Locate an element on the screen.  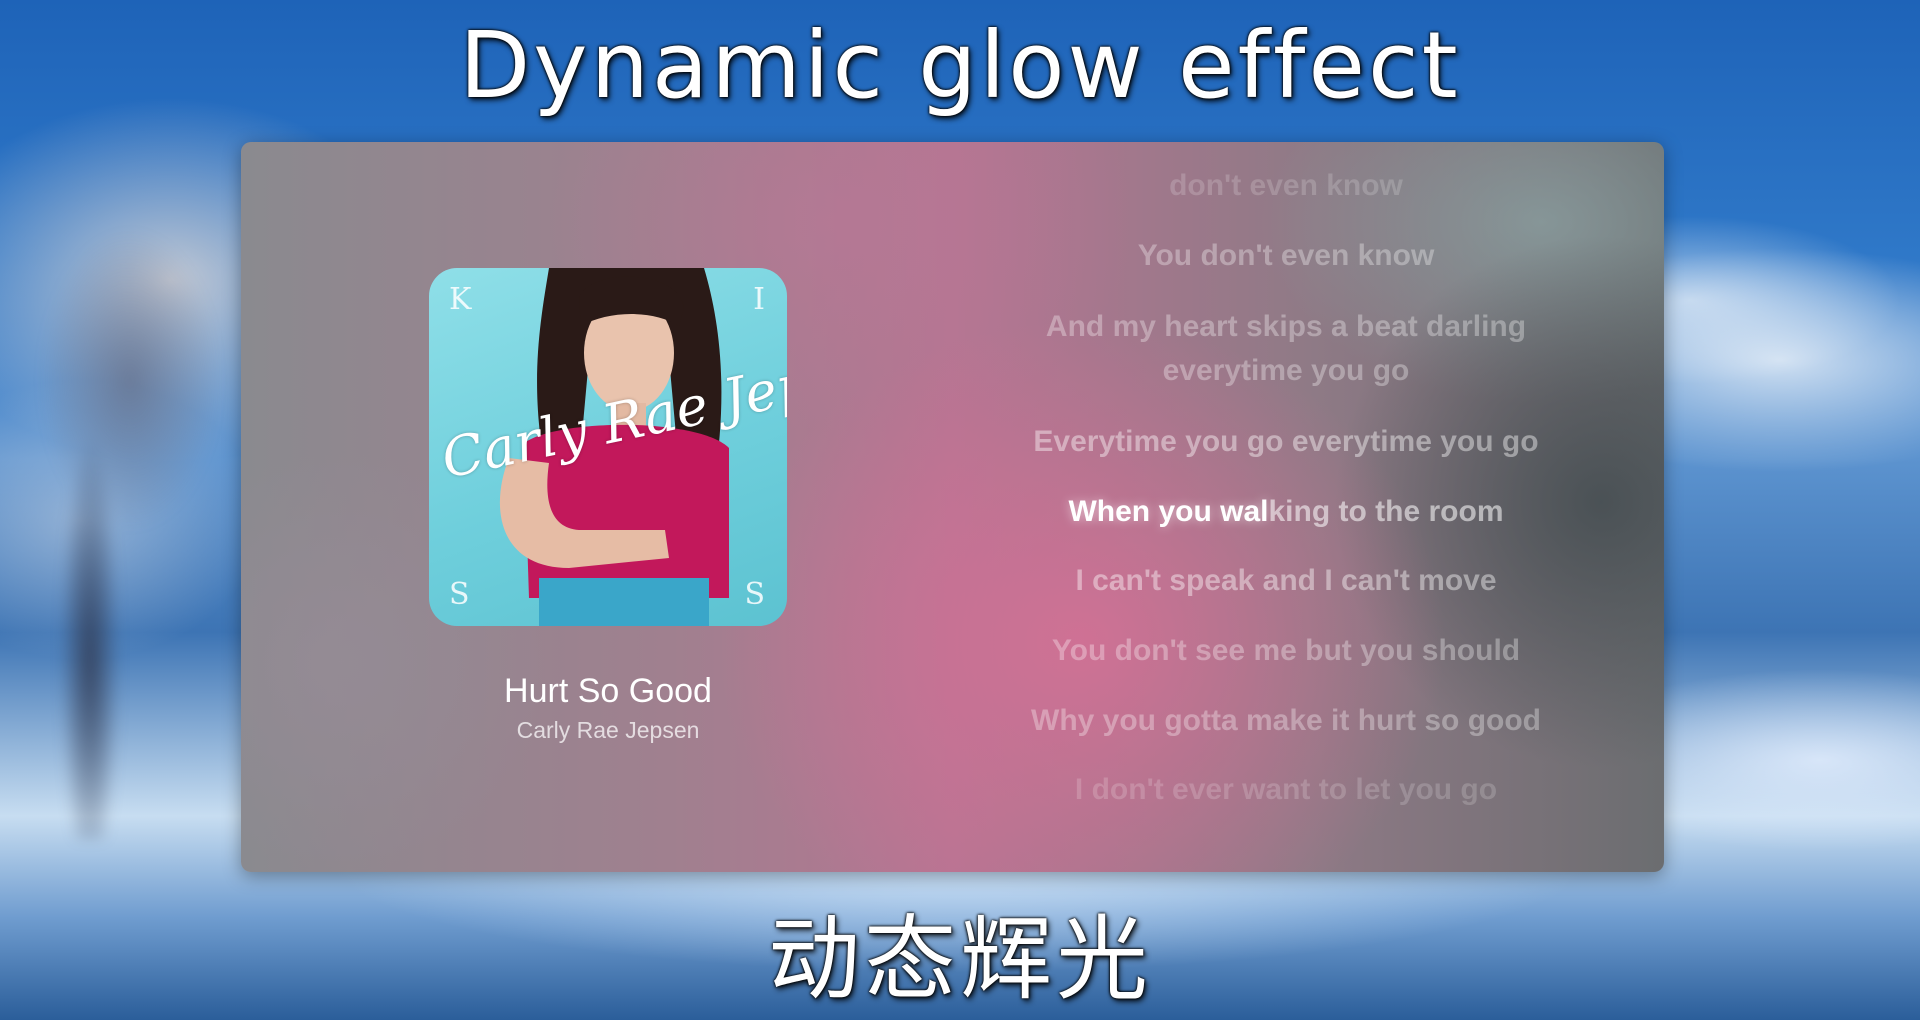
lyric-sung-part: When you wal is located at coordinates (1168, 511).